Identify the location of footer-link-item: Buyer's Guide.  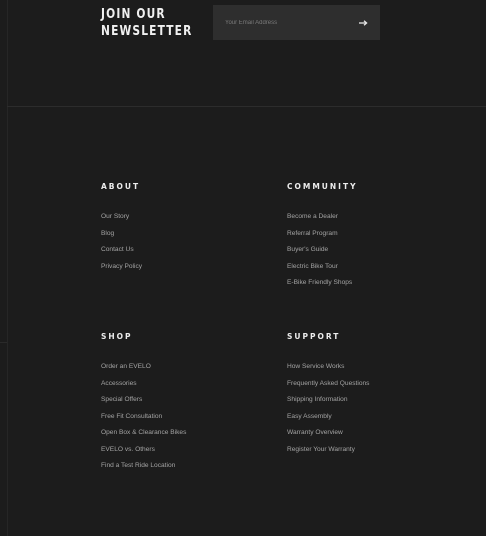
(322, 250).